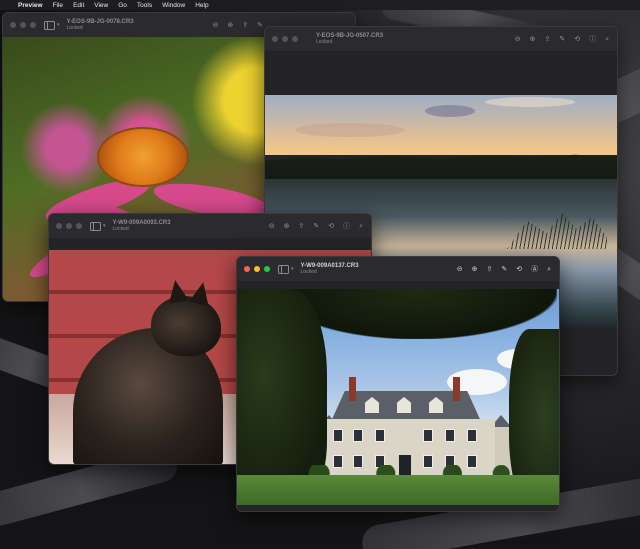  What do you see at coordinates (58, 5) in the screenshot?
I see `menu-file: File` at bounding box center [58, 5].